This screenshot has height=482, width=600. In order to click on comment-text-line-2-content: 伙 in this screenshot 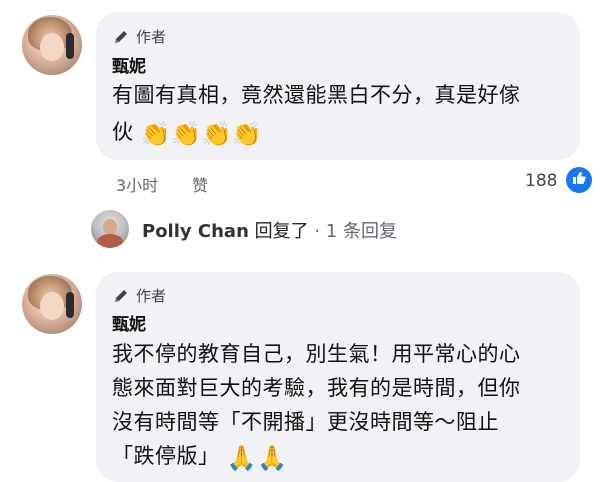, I will do `click(123, 132)`.